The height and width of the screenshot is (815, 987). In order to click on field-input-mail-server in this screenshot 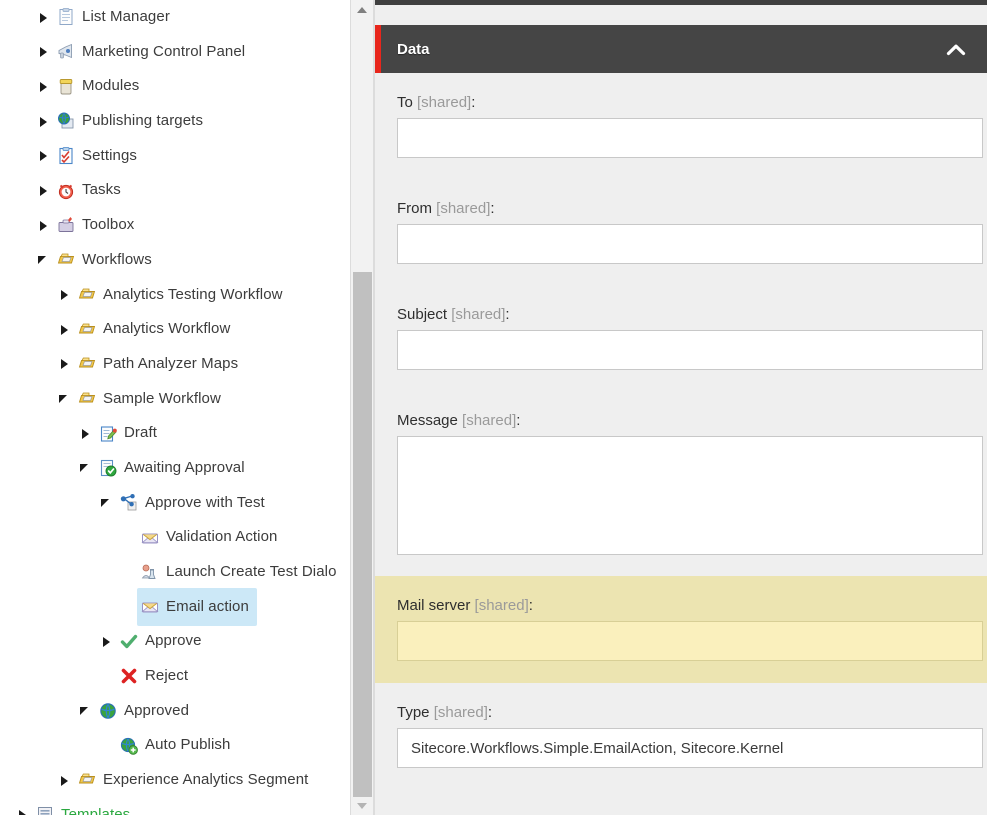, I will do `click(690, 641)`.